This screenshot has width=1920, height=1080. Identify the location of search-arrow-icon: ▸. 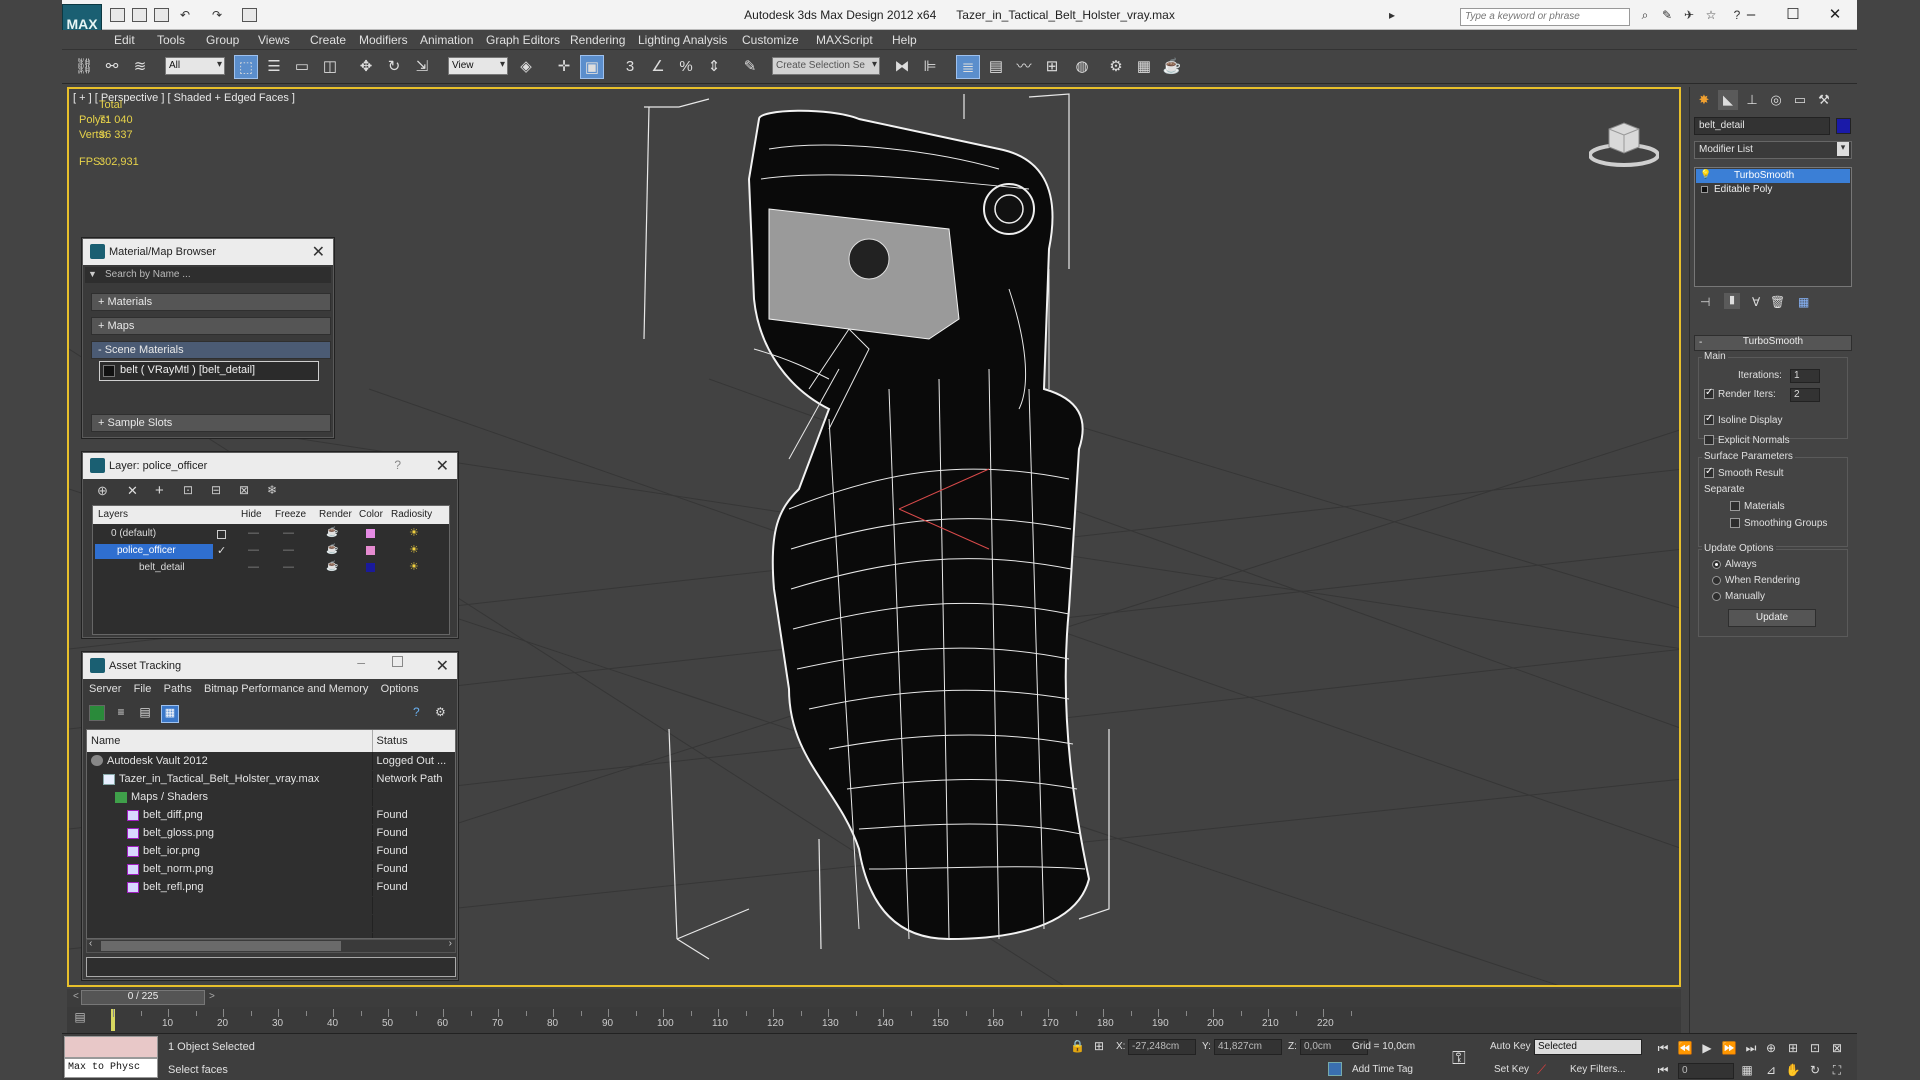
(1392, 15).